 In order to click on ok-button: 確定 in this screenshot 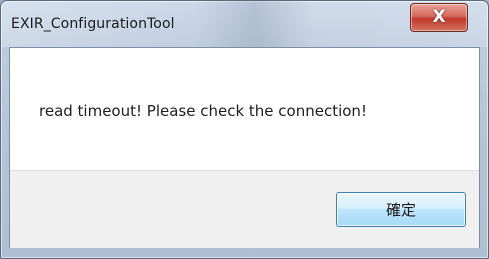, I will do `click(401, 209)`.